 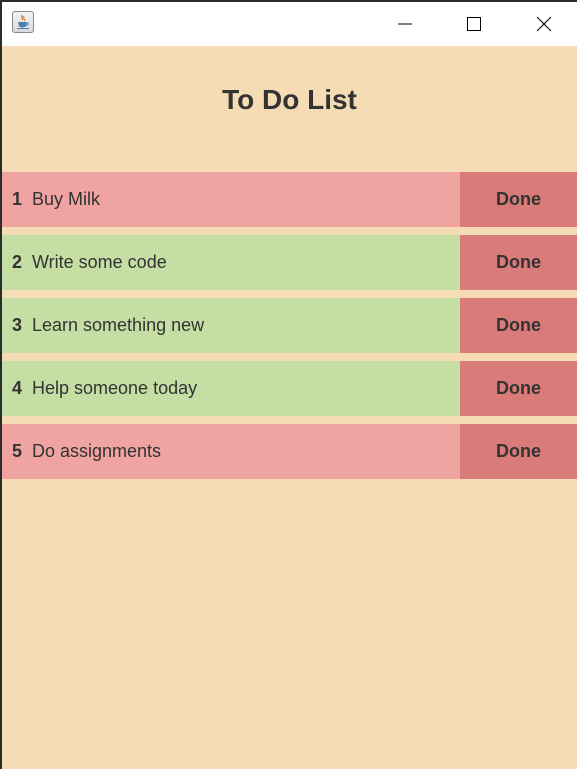 What do you see at coordinates (289, 99) in the screenshot?
I see `page-title: To Do List` at bounding box center [289, 99].